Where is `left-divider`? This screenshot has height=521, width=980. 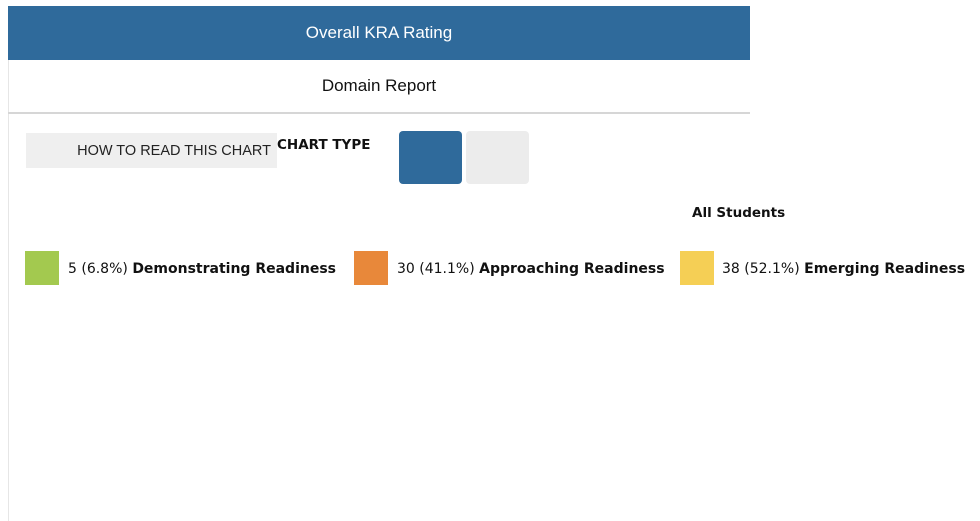
left-divider is located at coordinates (8, 290).